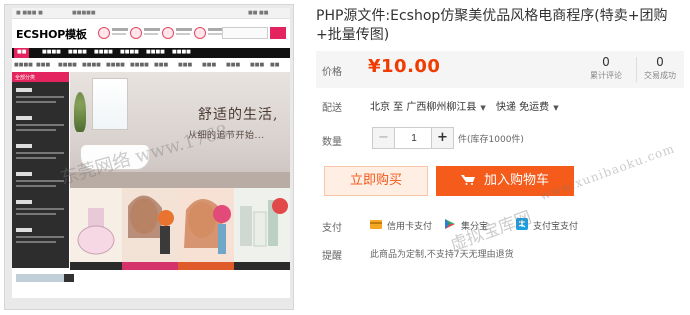 The height and width of the screenshot is (315, 690). What do you see at coordinates (40, 170) in the screenshot?
I see `template-category-sidebar: 全部分类` at bounding box center [40, 170].